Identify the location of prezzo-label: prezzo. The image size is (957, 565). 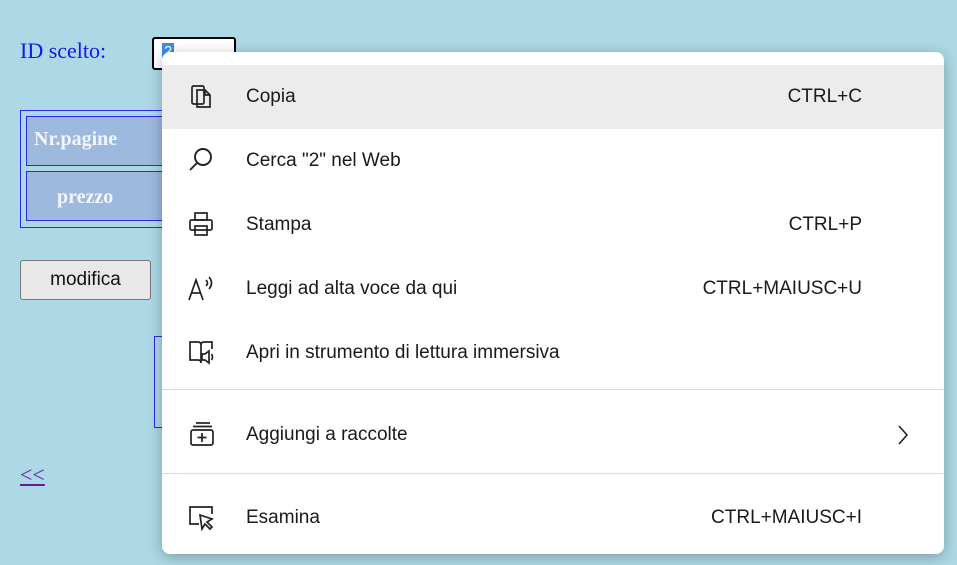
(85, 197).